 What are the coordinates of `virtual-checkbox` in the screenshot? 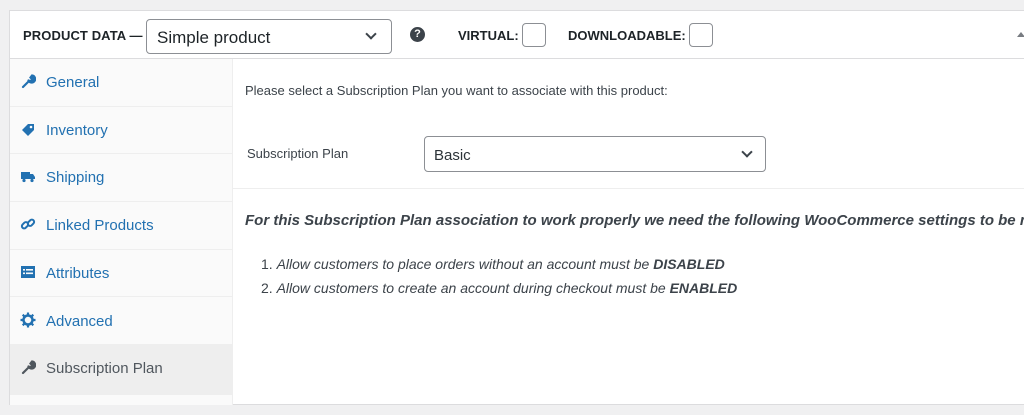 It's located at (534, 35).